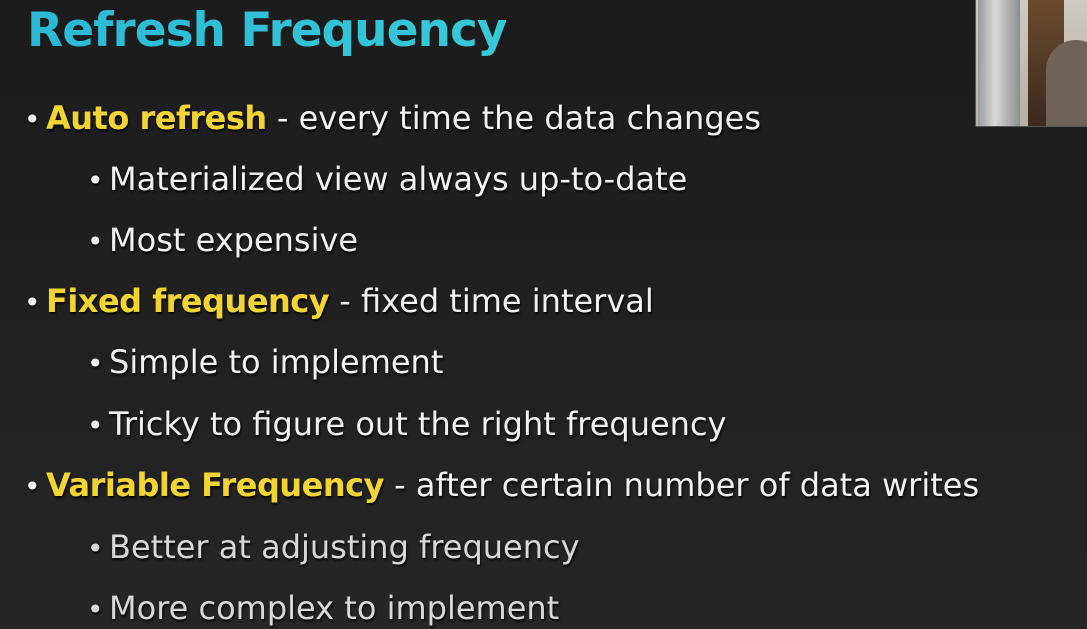  What do you see at coordinates (513, 118) in the screenshot?
I see `bullet-description: - every time the data changes` at bounding box center [513, 118].